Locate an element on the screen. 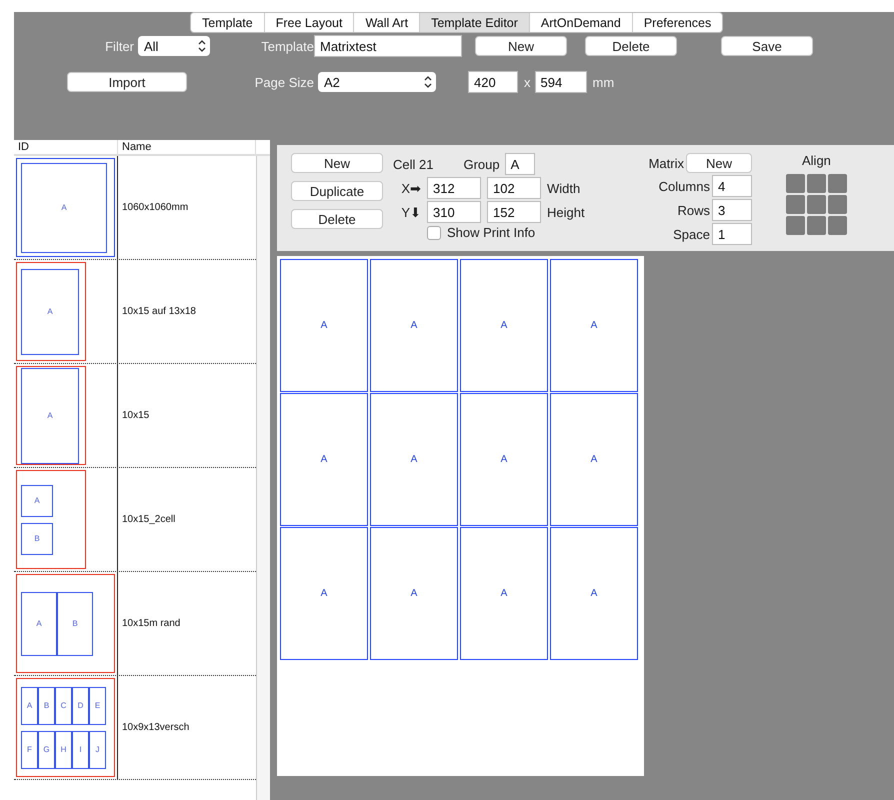  height-field: 152 is located at coordinates (514, 212).